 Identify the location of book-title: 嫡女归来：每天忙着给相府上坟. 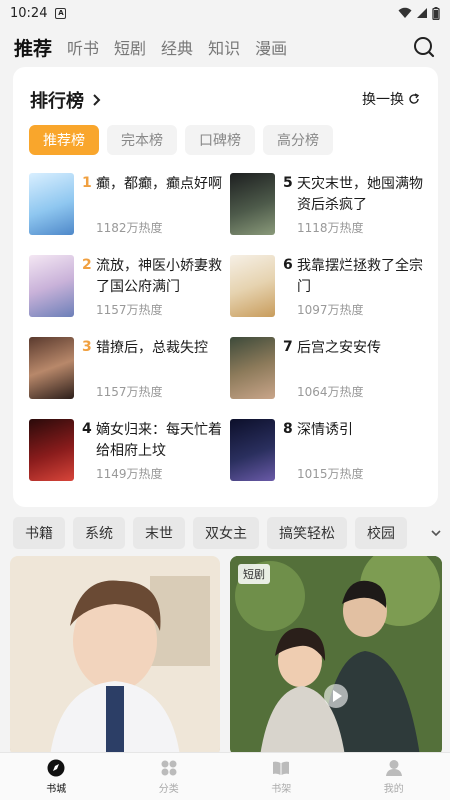
(159, 440).